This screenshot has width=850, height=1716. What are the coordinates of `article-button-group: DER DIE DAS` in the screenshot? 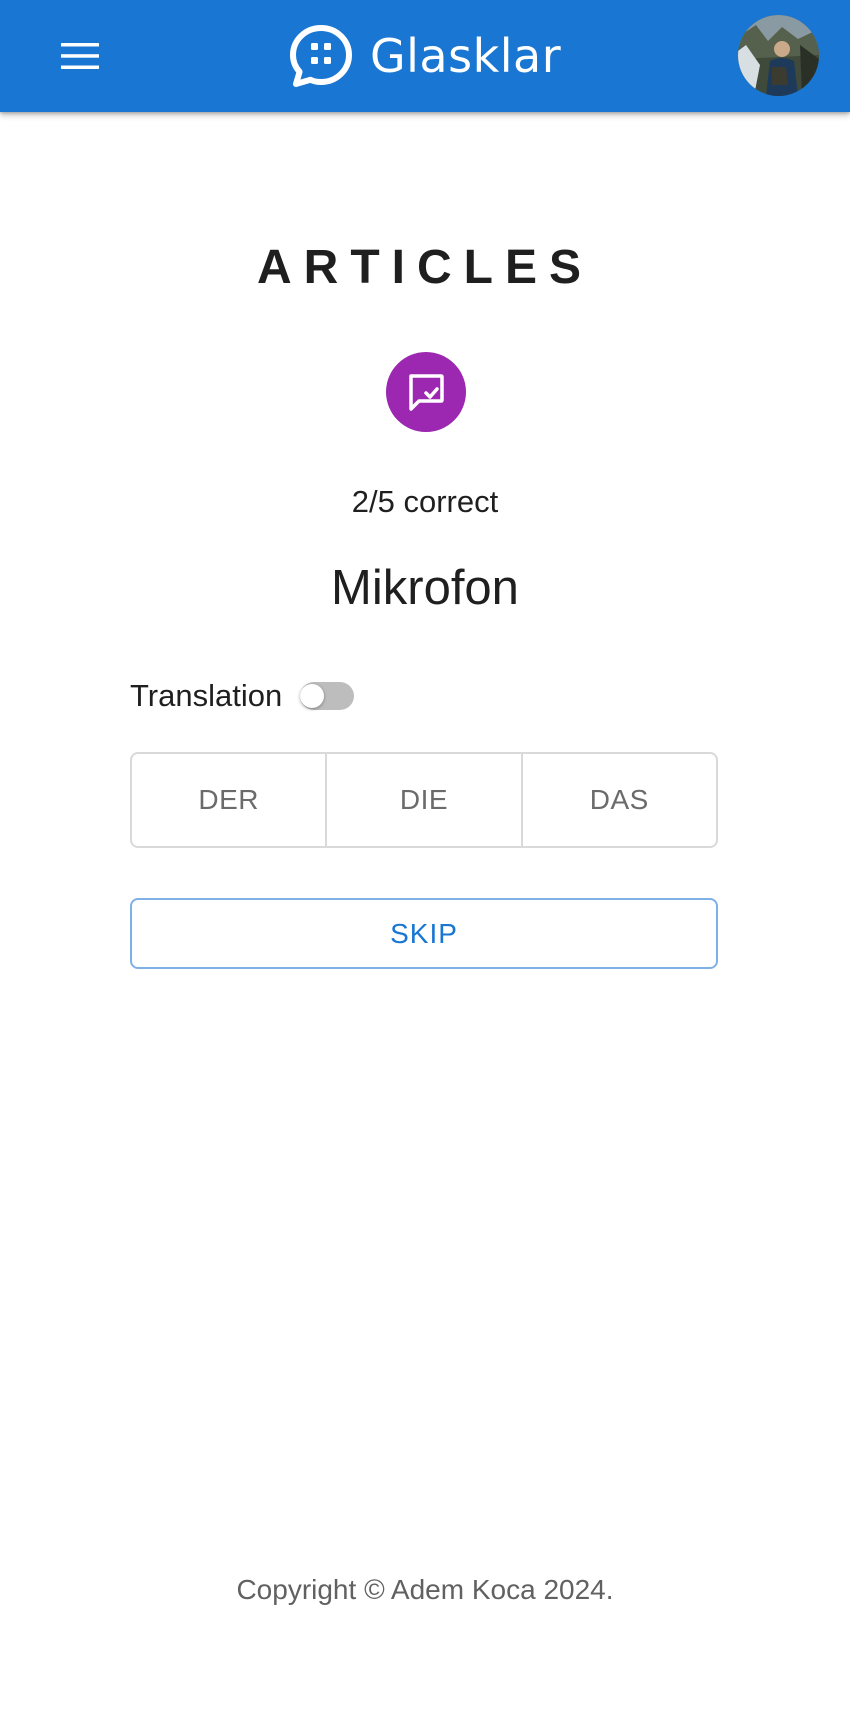 It's located at (424, 800).